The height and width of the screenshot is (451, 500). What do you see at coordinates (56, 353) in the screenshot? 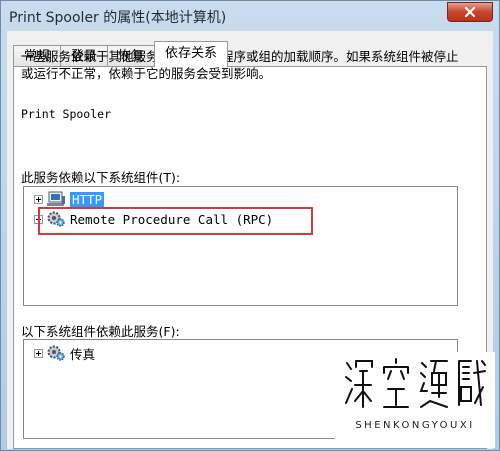
I see `service-gear-icon` at bounding box center [56, 353].